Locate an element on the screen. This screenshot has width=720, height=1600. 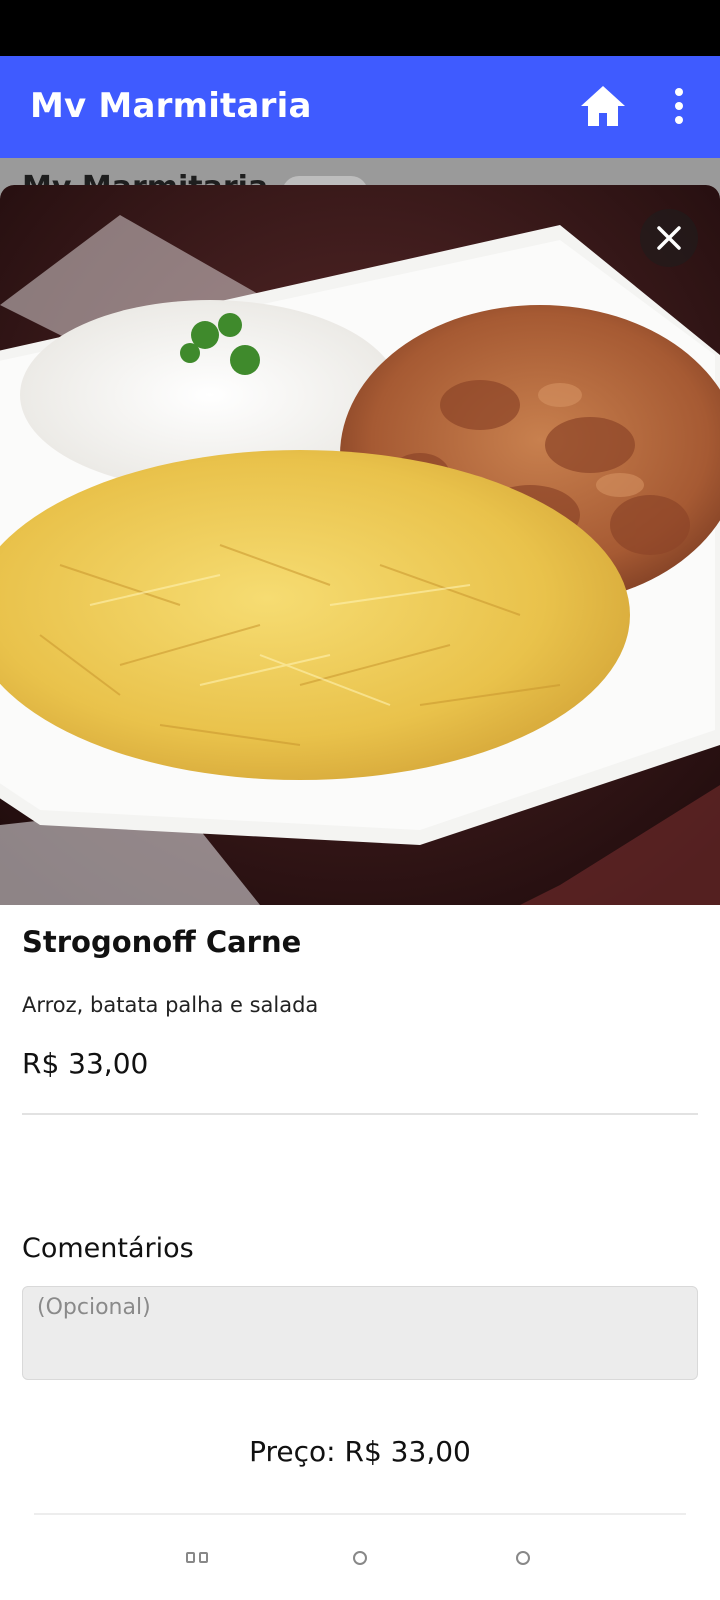
nav-divider is located at coordinates (360, 1514).